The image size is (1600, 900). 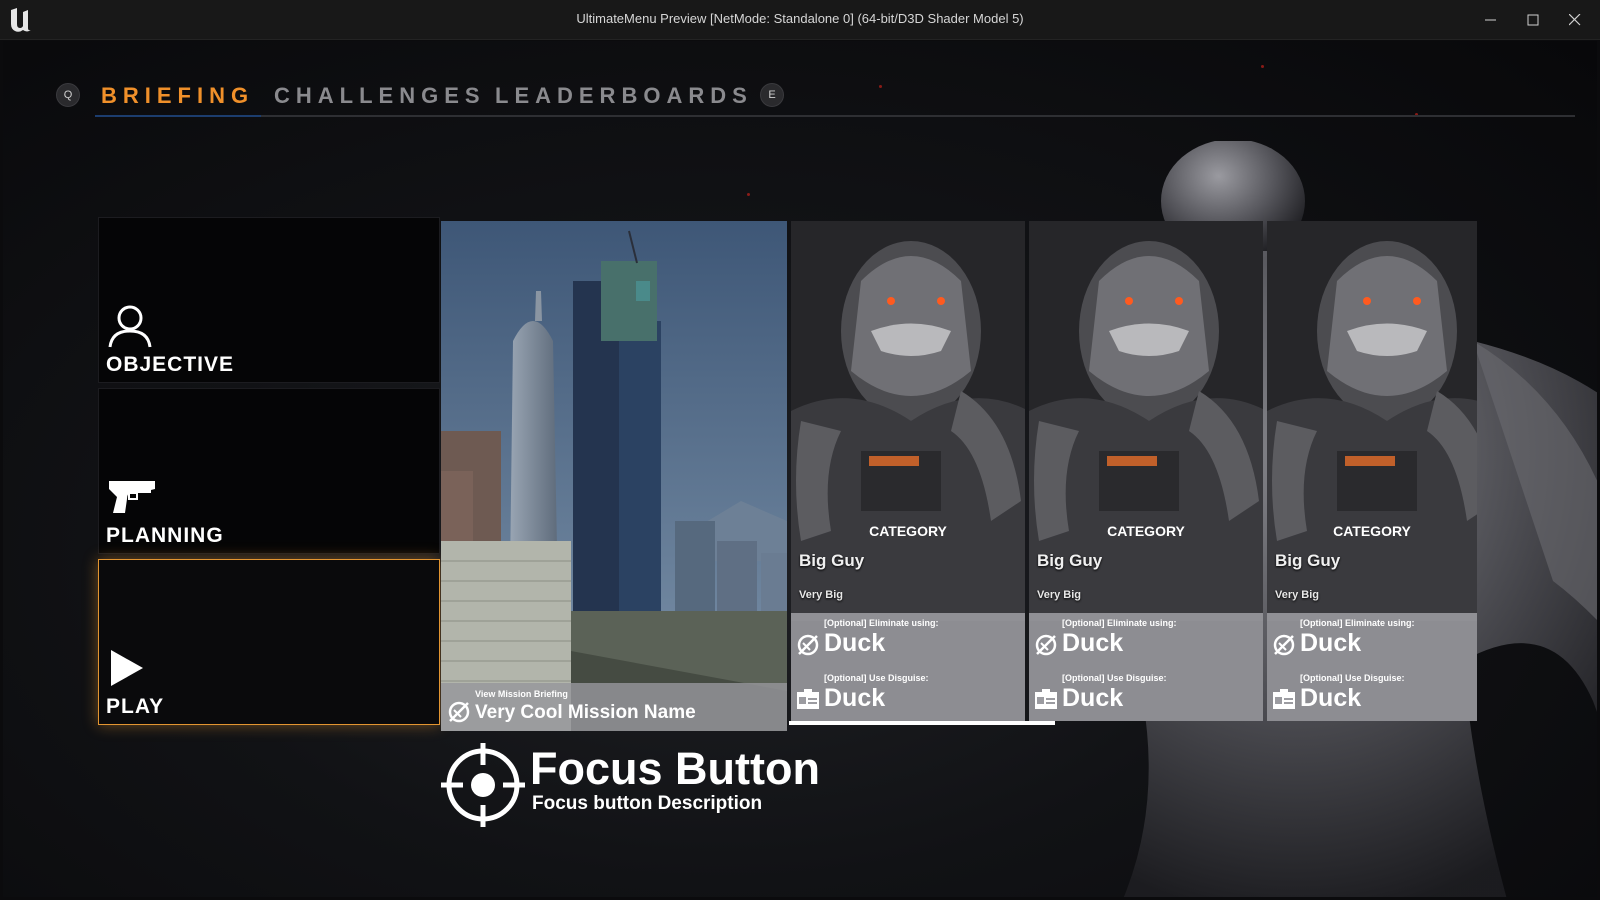 What do you see at coordinates (165, 535) in the screenshot?
I see `menu-item-label: PLANNING` at bounding box center [165, 535].